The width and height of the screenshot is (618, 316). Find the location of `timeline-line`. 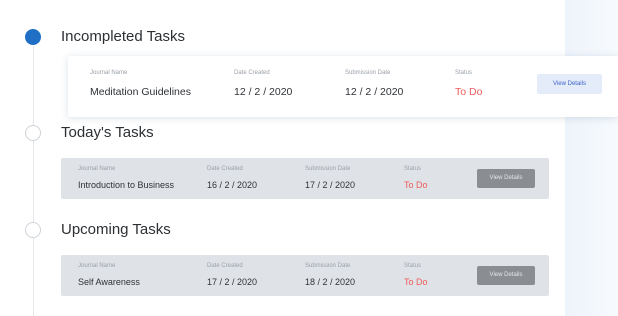

timeline-line is located at coordinates (33, 181).